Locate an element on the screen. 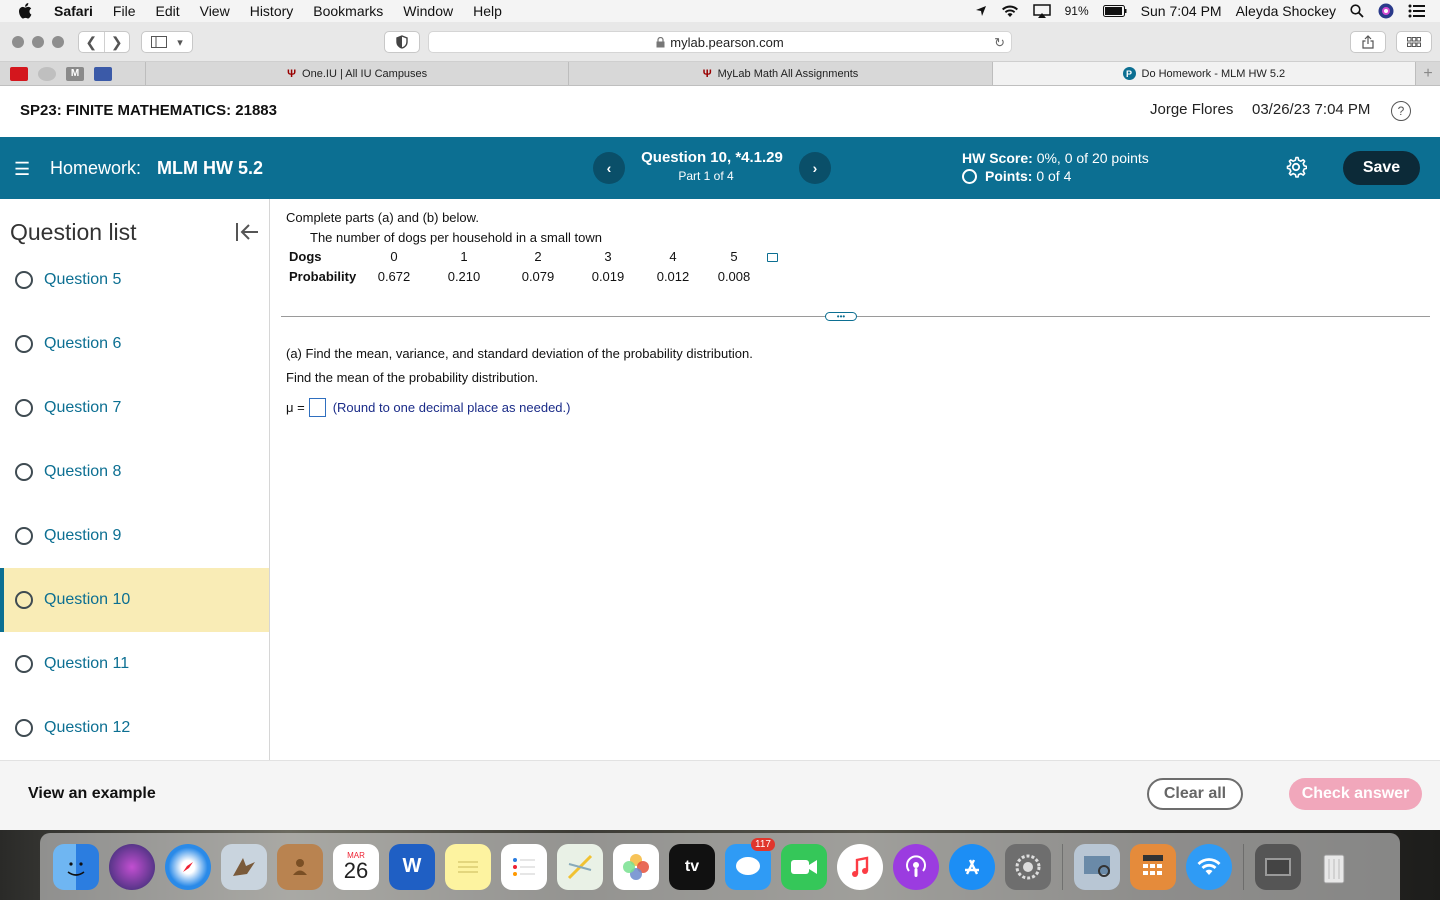 The height and width of the screenshot is (900, 1440). favorite-m-icon: M is located at coordinates (75, 73).